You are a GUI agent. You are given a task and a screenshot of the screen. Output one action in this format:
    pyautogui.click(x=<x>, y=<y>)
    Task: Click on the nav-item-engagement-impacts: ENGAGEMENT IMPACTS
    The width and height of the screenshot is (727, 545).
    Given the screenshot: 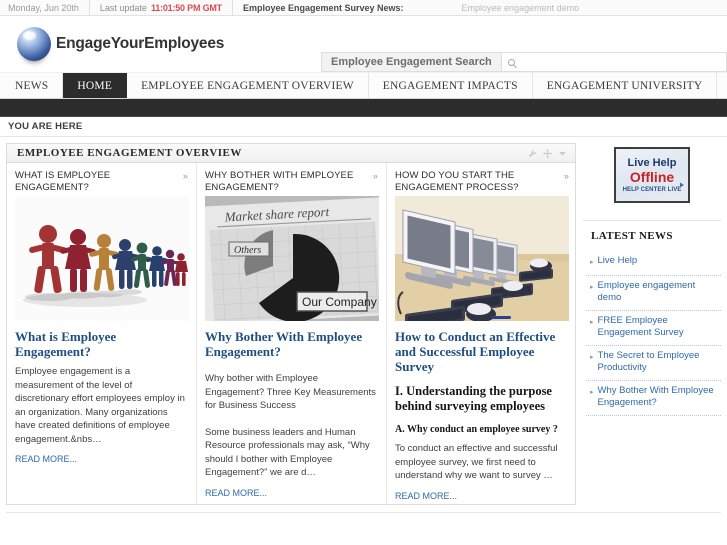 What is the action you would take?
    pyautogui.click(x=450, y=85)
    